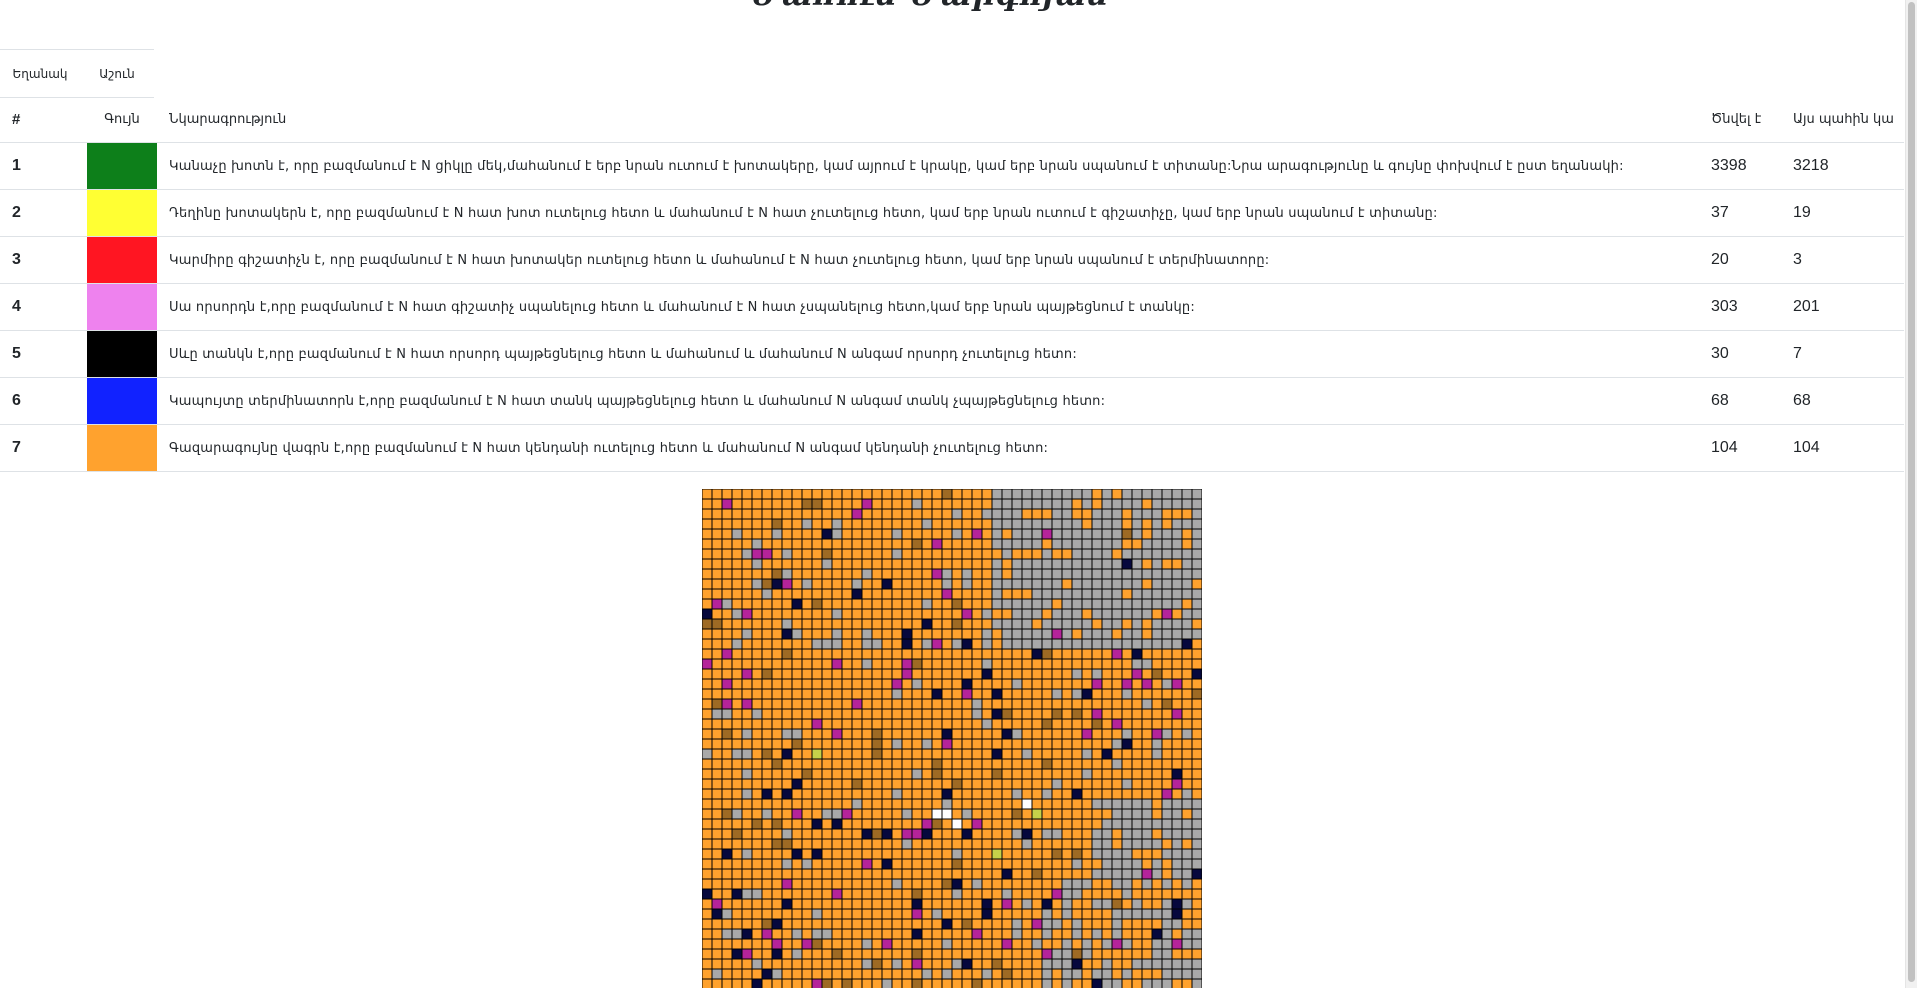 The image size is (1917, 988). What do you see at coordinates (43, 119) in the screenshot?
I see `header-num: #` at bounding box center [43, 119].